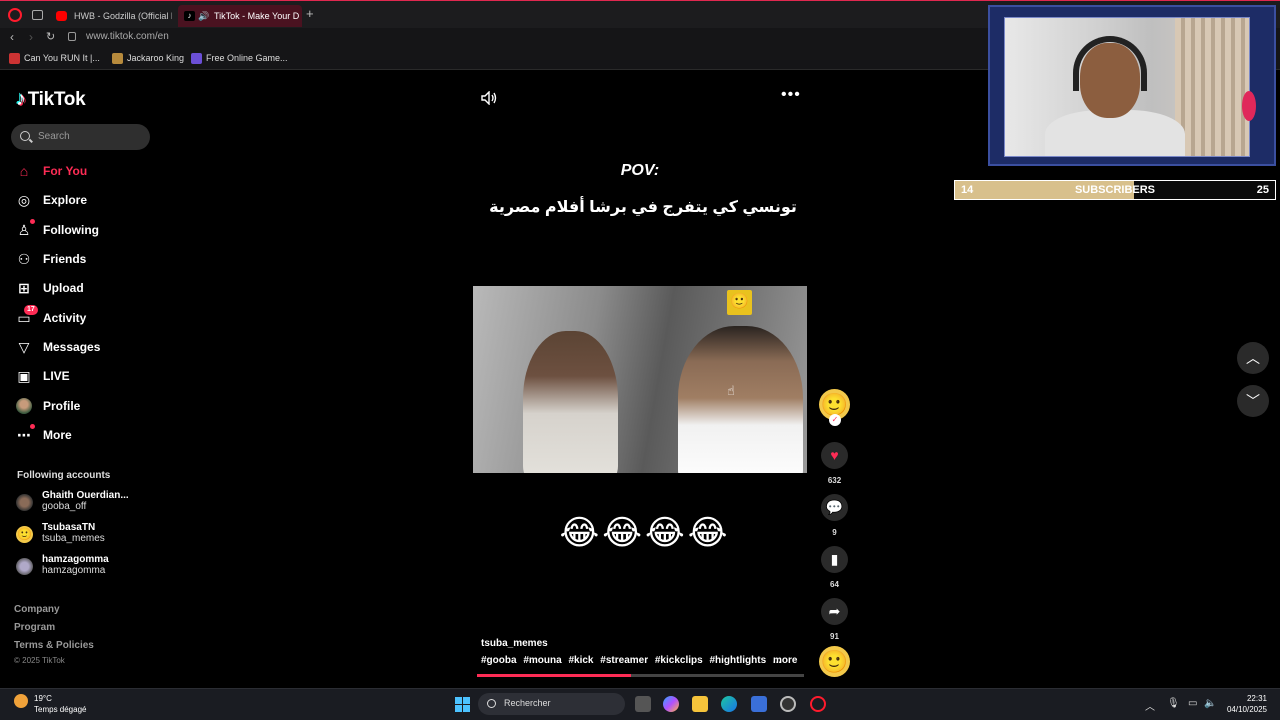 Image resolution: width=1280 pixels, height=720 pixels. What do you see at coordinates (34, 627) in the screenshot?
I see `footer-program: Program` at bounding box center [34, 627].